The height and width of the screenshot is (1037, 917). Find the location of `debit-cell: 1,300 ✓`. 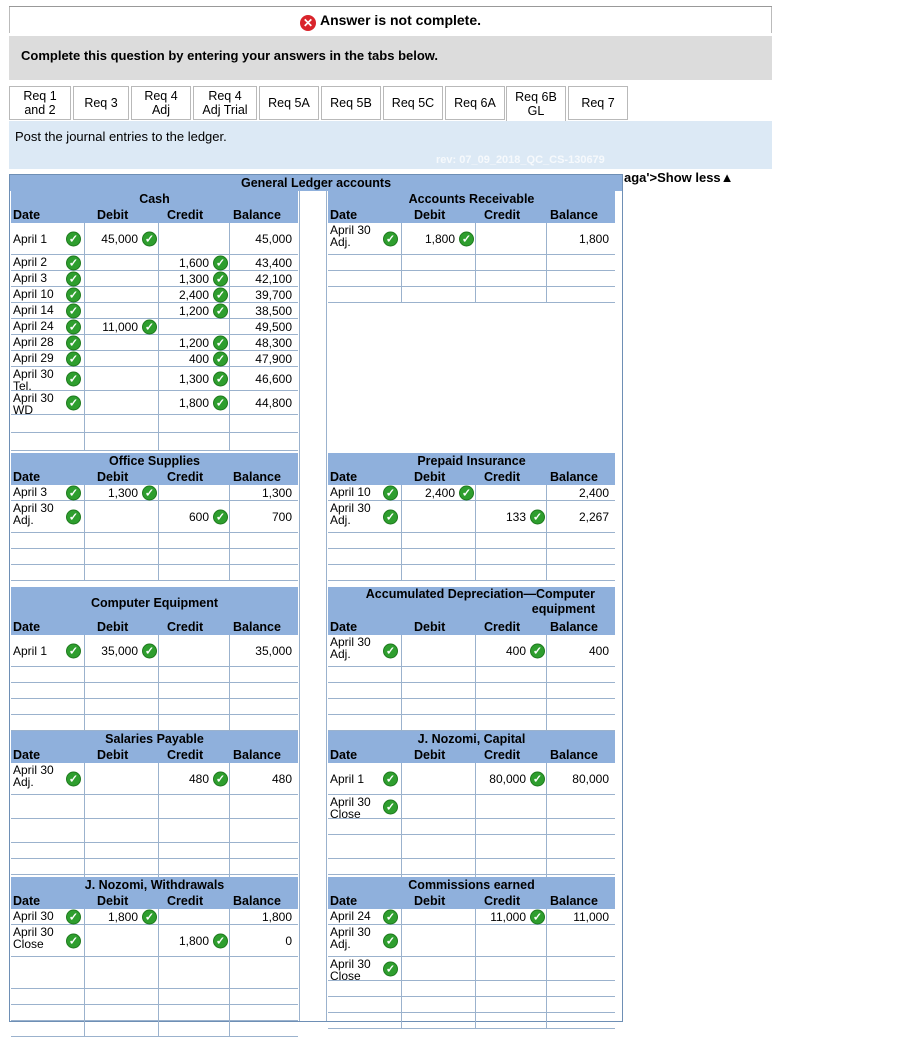

debit-cell: 1,300 ✓ is located at coordinates (122, 492).